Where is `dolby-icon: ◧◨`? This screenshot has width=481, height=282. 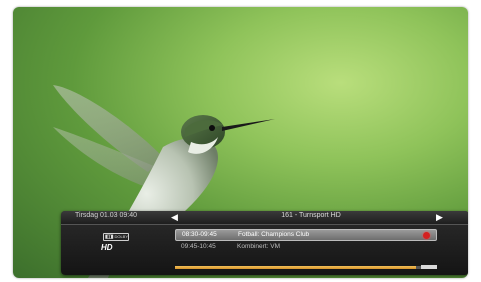
dolby-icon: ◧◨ is located at coordinates (109, 237).